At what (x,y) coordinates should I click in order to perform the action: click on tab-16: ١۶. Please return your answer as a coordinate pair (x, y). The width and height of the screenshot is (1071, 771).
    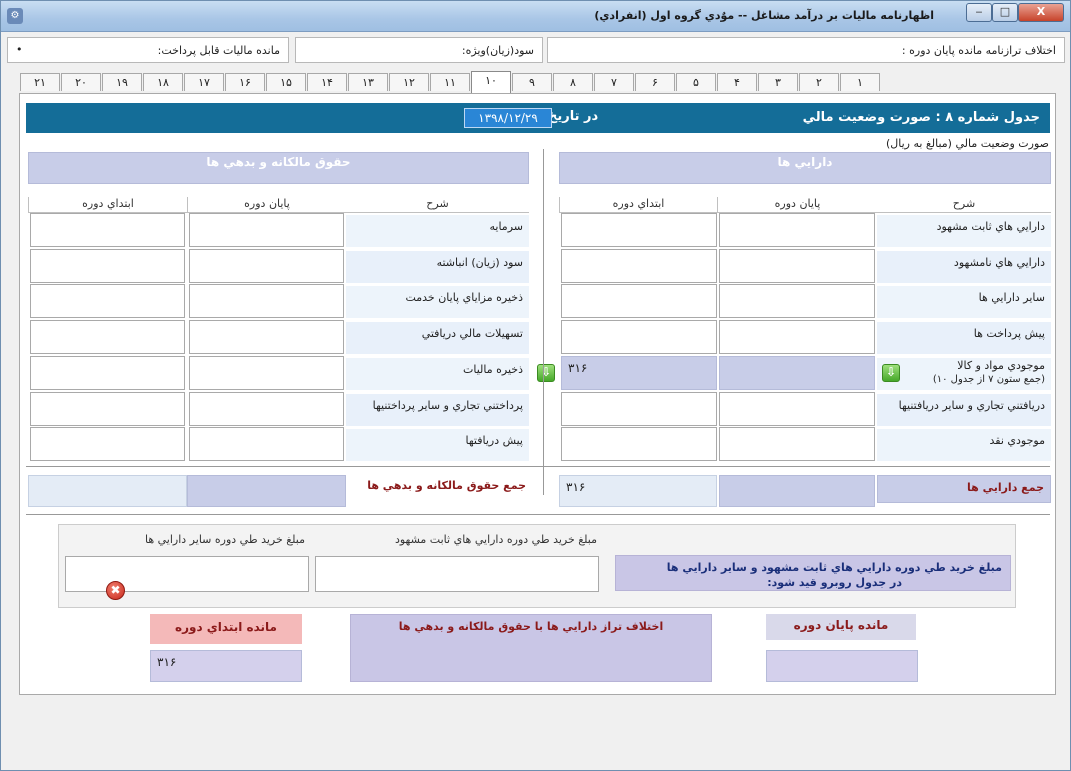
    Looking at the image, I should click on (245, 82).